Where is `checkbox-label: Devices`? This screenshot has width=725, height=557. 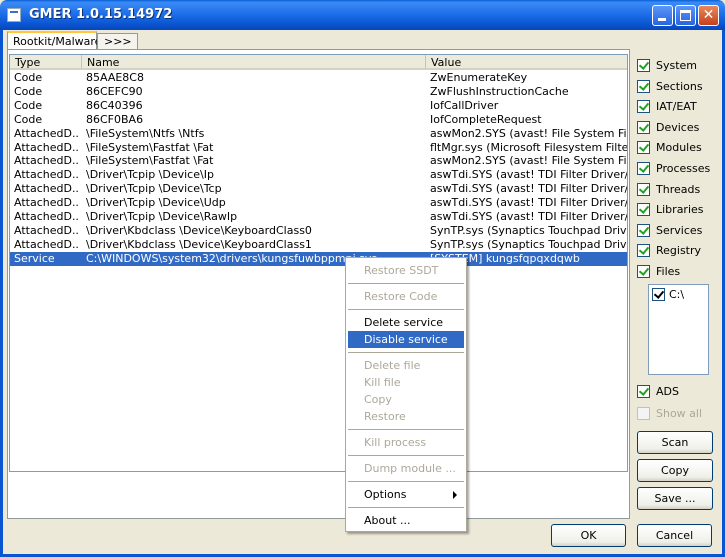 checkbox-label: Devices is located at coordinates (678, 127).